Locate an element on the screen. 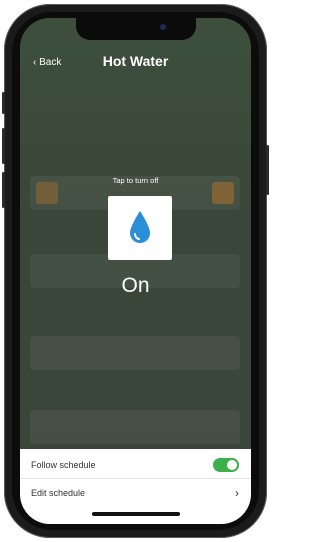 The image size is (320, 542). nav-bar: ‹ Back Hot Water is located at coordinates (135, 63).